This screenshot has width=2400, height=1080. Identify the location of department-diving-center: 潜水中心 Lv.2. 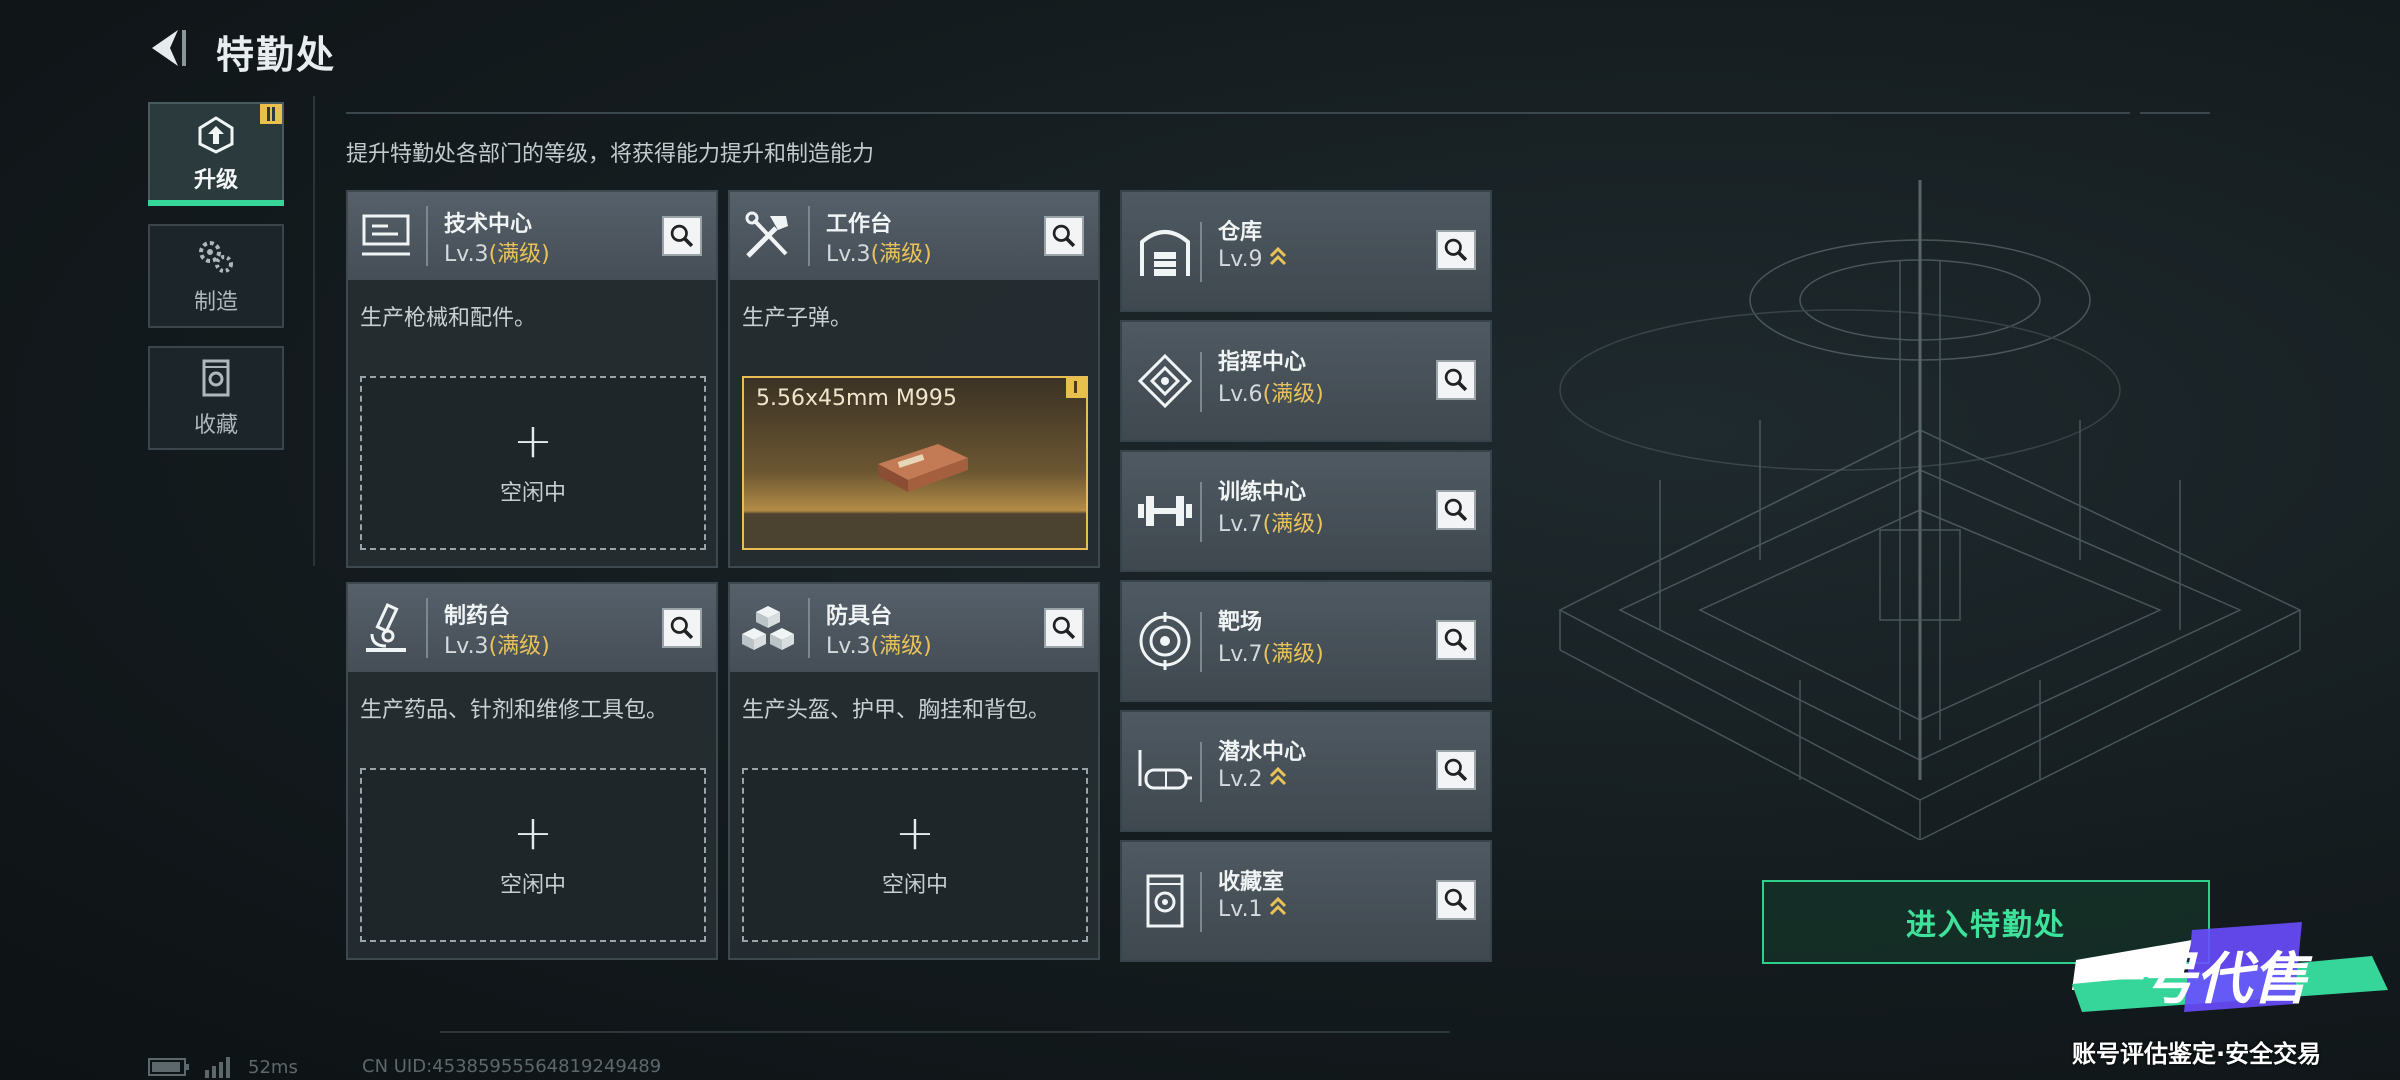
(1306, 771).